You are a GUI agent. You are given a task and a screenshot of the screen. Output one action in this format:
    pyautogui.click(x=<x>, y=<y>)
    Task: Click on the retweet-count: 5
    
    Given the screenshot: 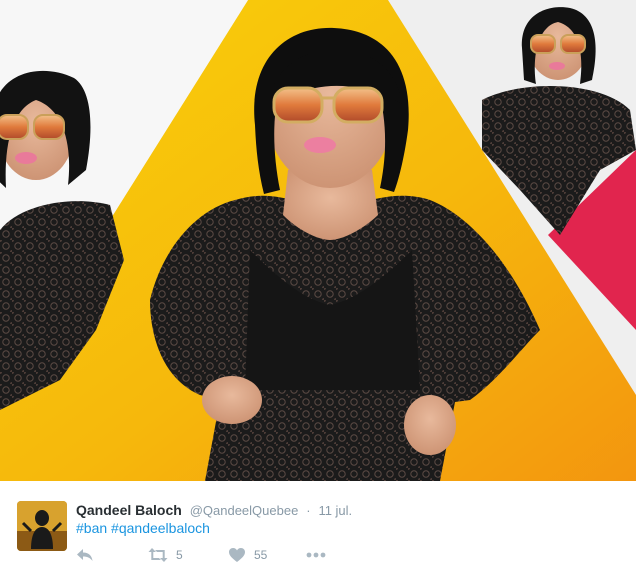 What is the action you would take?
    pyautogui.click(x=179, y=555)
    